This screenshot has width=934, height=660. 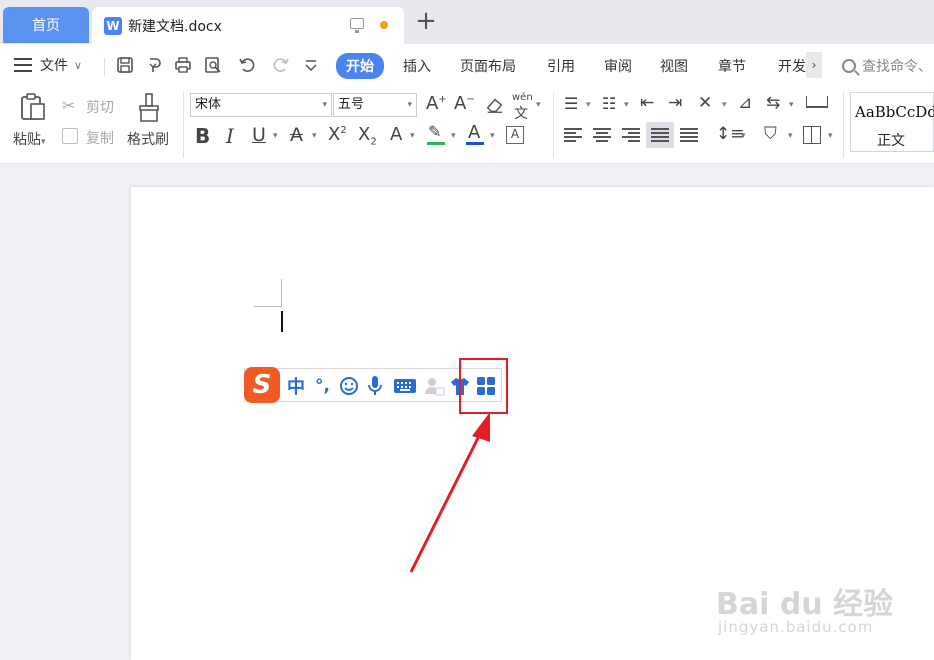 What do you see at coordinates (100, 107) in the screenshot?
I see `cut-button: 剪切` at bounding box center [100, 107].